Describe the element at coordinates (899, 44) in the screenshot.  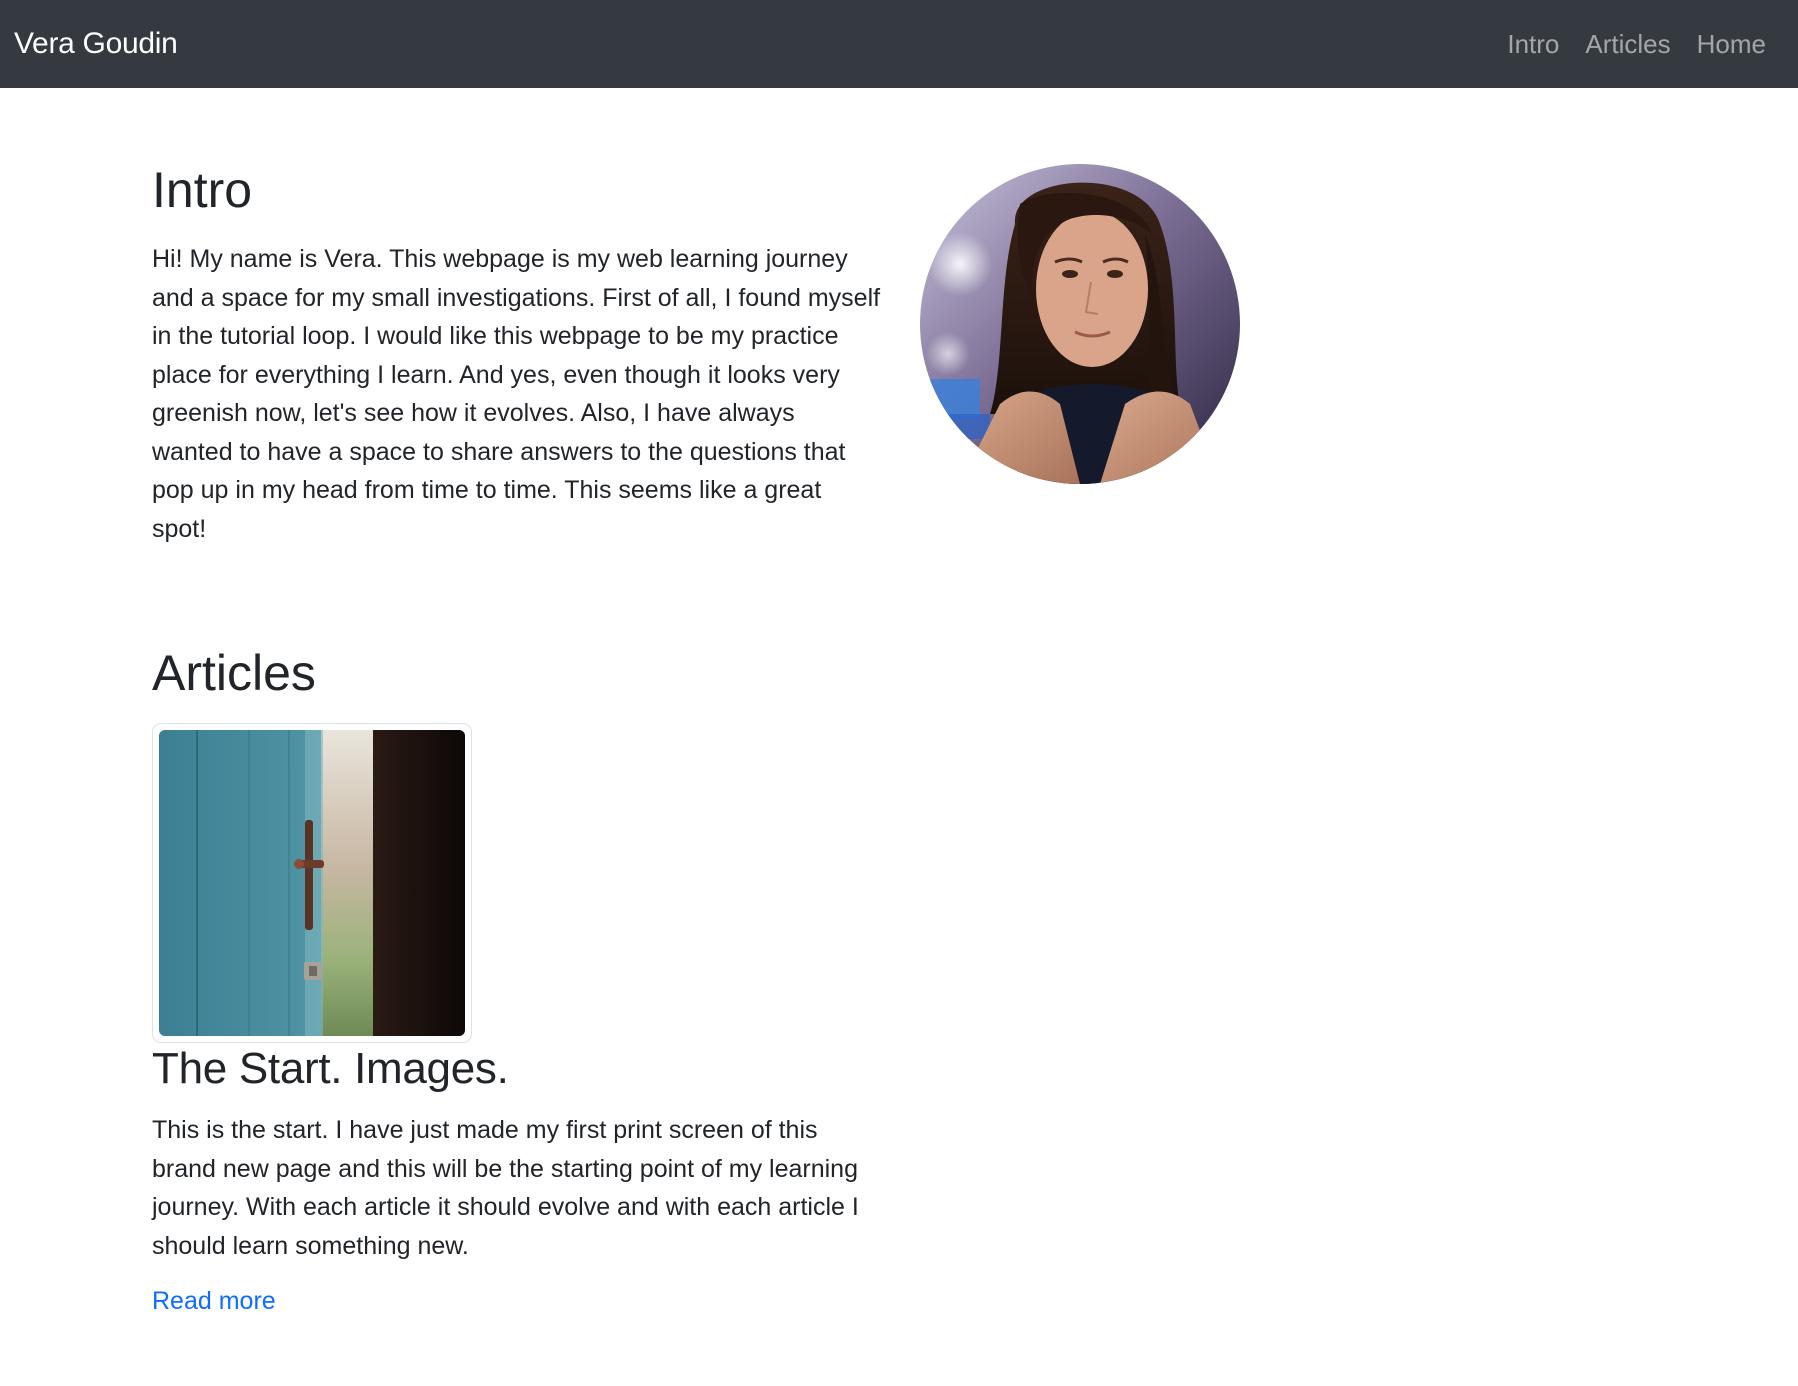
I see `top-navbar: Vera Goudin Intro Articles Home` at that location.